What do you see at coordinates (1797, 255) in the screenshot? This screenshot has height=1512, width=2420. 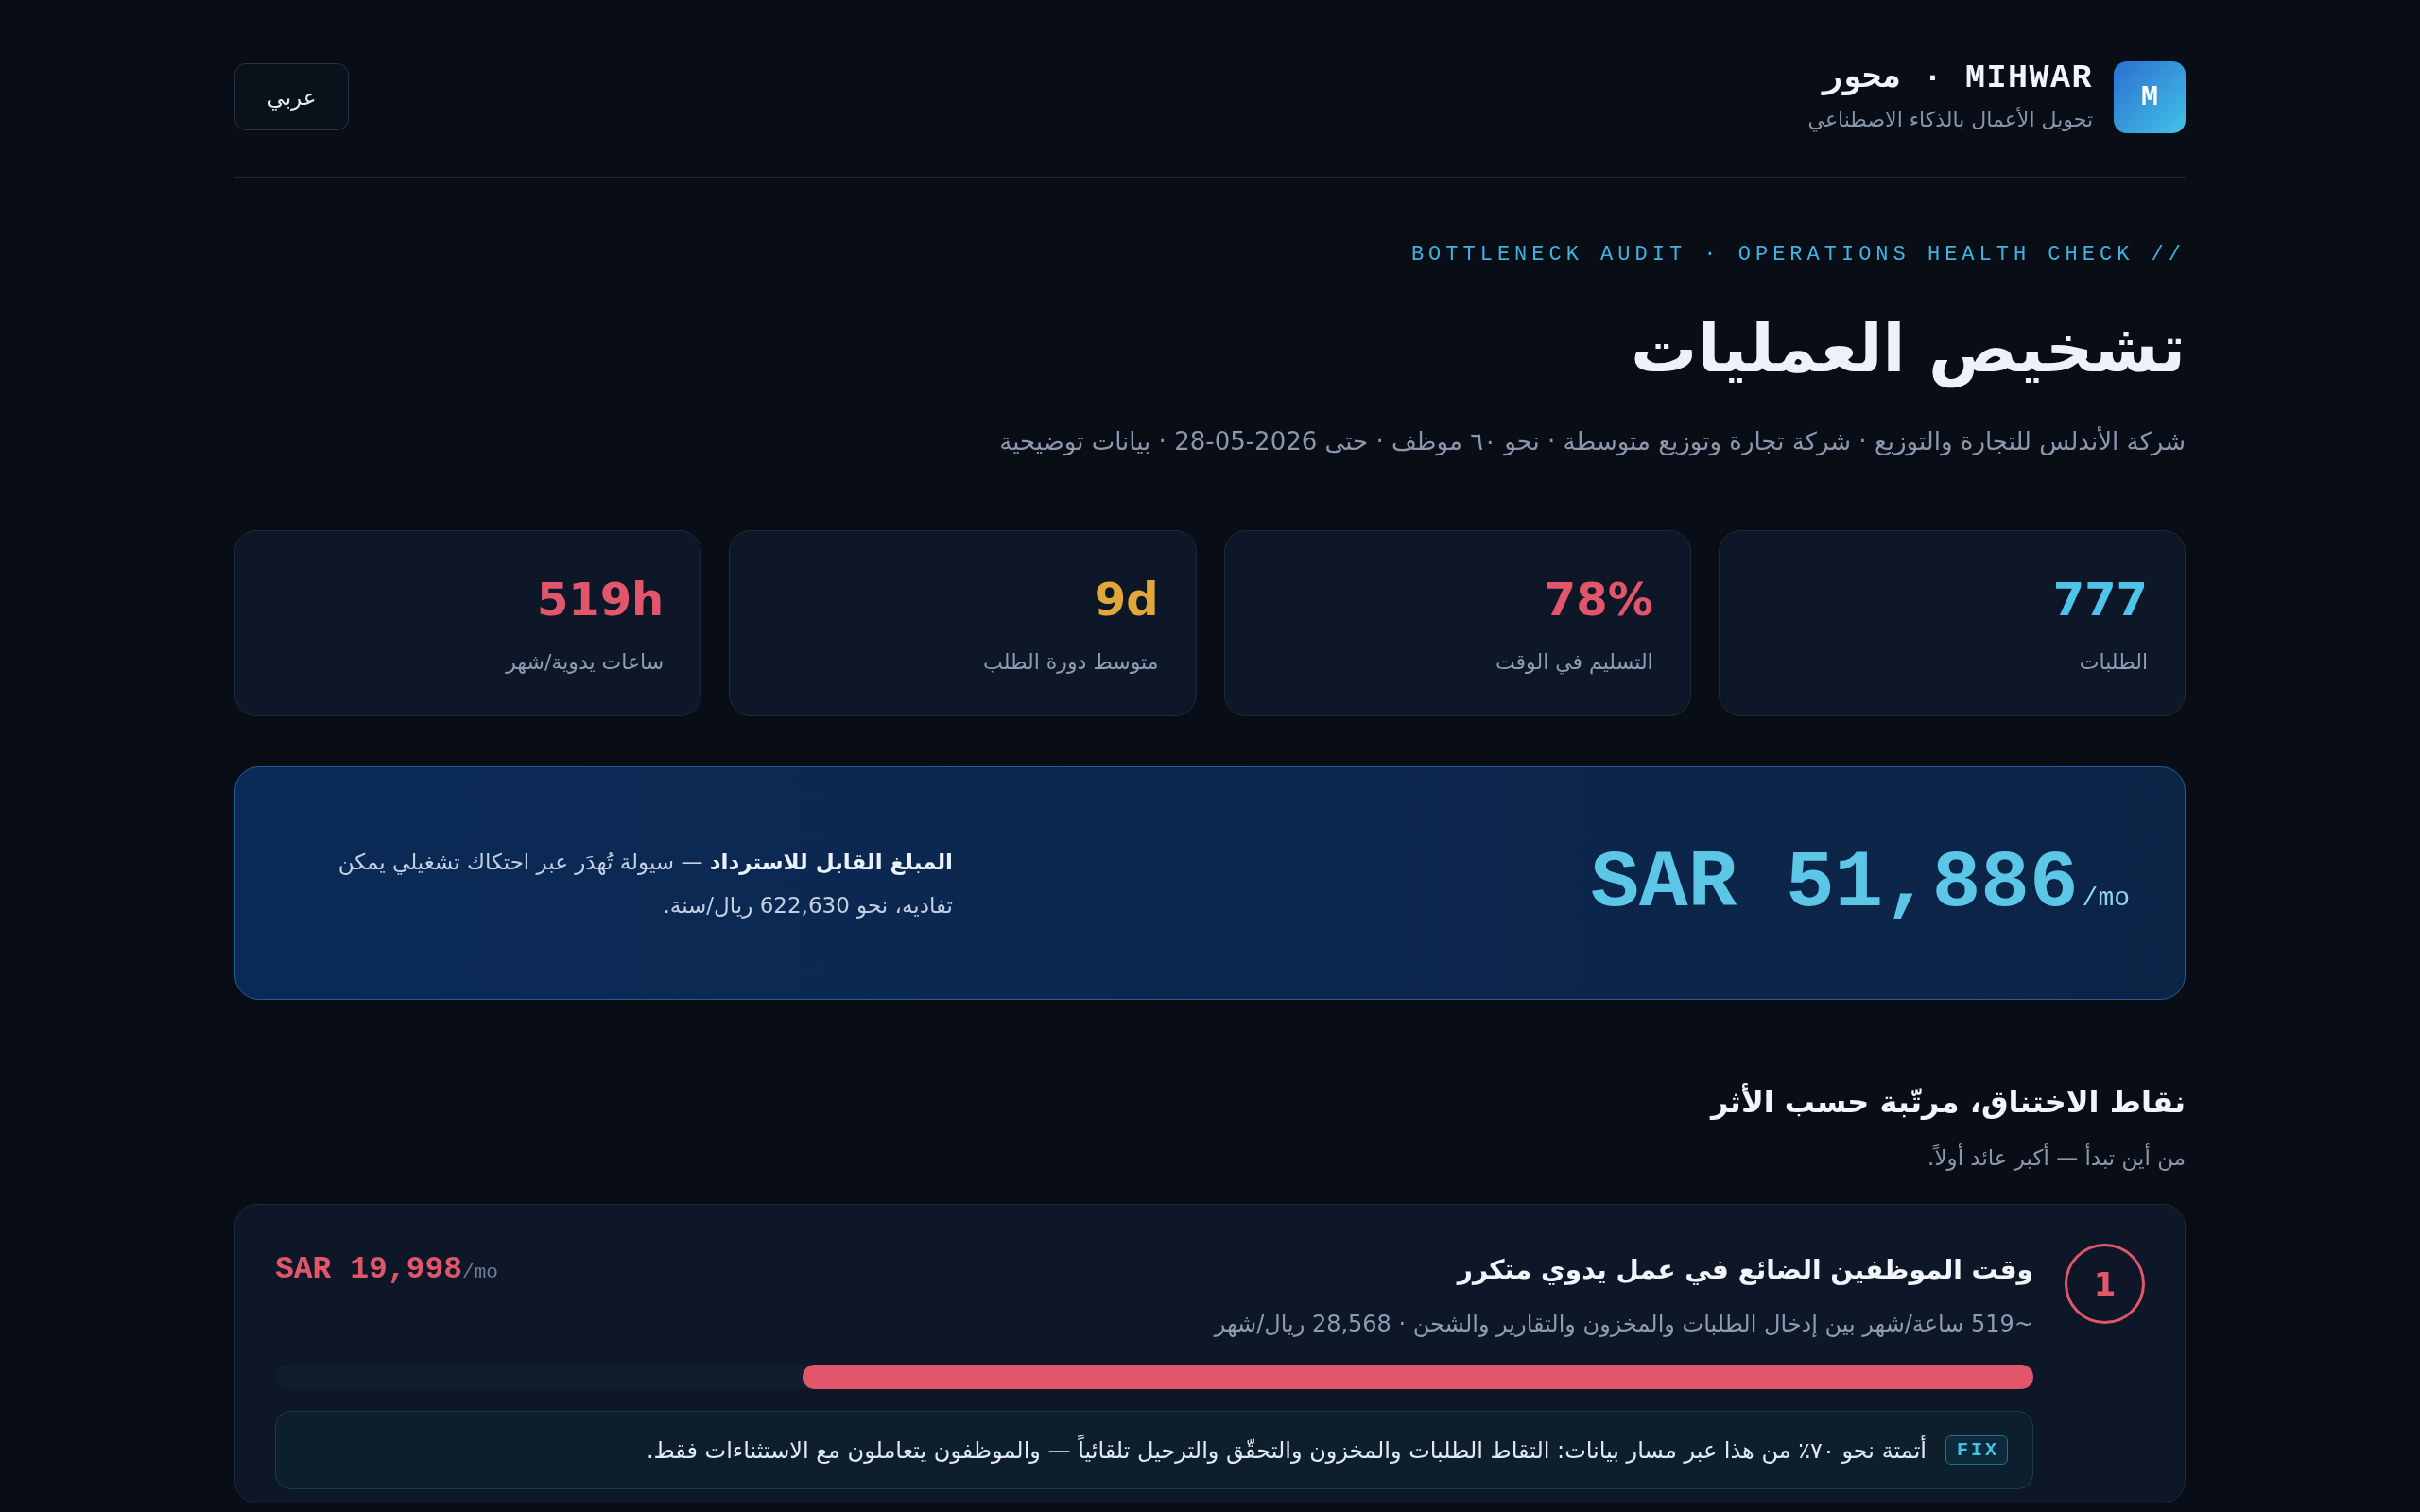 I see `eyebrow-label: BOTTLENECK AUDIT · OPERATIONS HEALTH CHECK //` at bounding box center [1797, 255].